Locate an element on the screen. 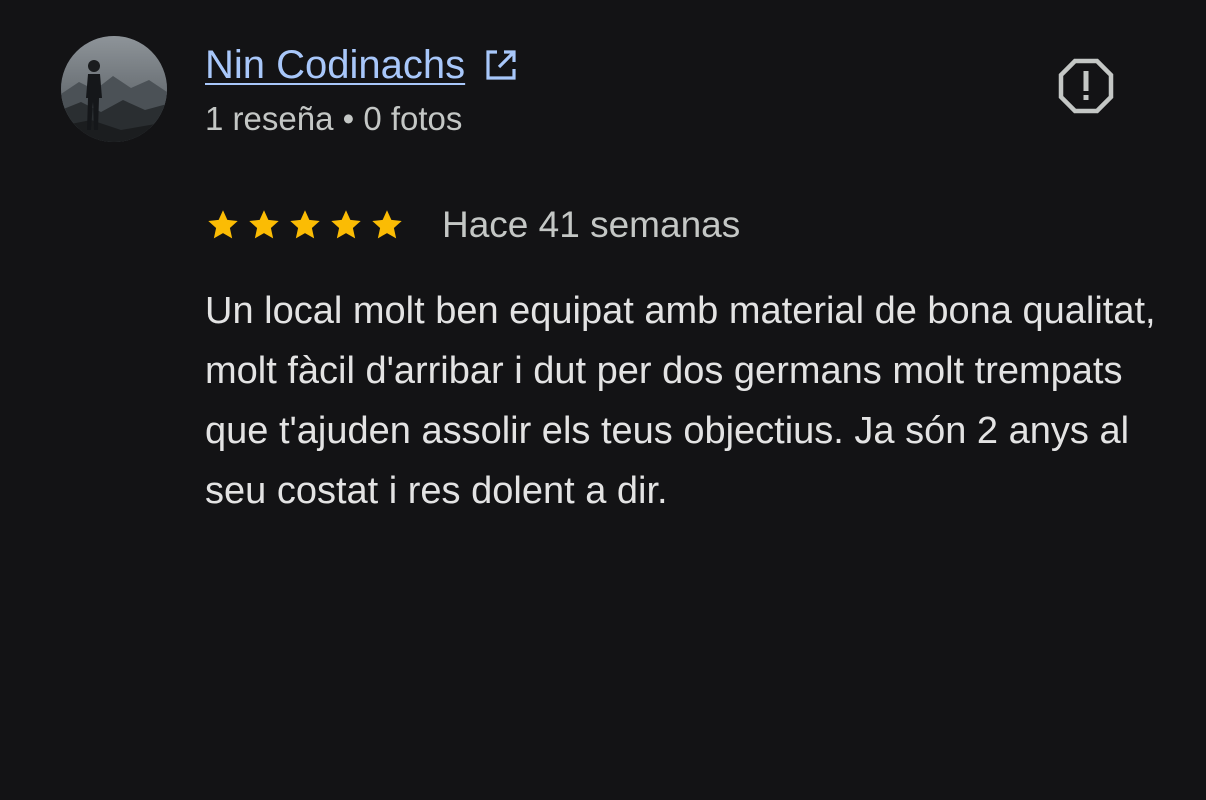  star-rating is located at coordinates (307, 225).